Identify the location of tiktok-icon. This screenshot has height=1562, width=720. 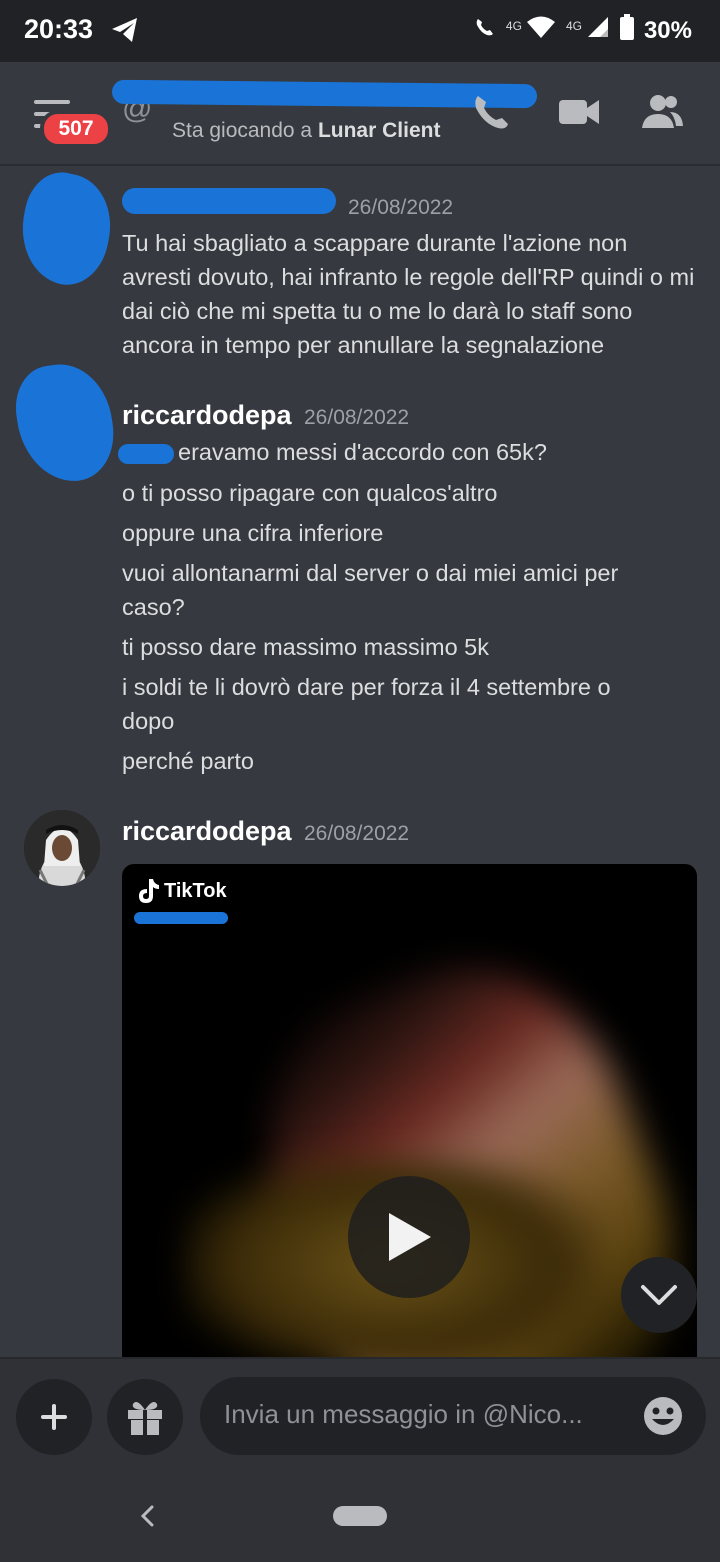
(149, 891).